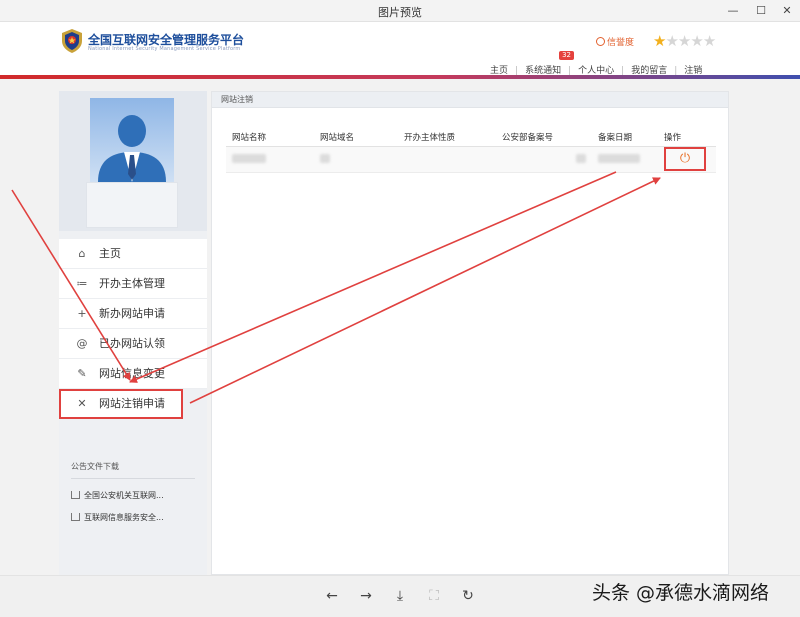  Describe the element at coordinates (82, 283) in the screenshot. I see `list-icon: ≔` at that location.